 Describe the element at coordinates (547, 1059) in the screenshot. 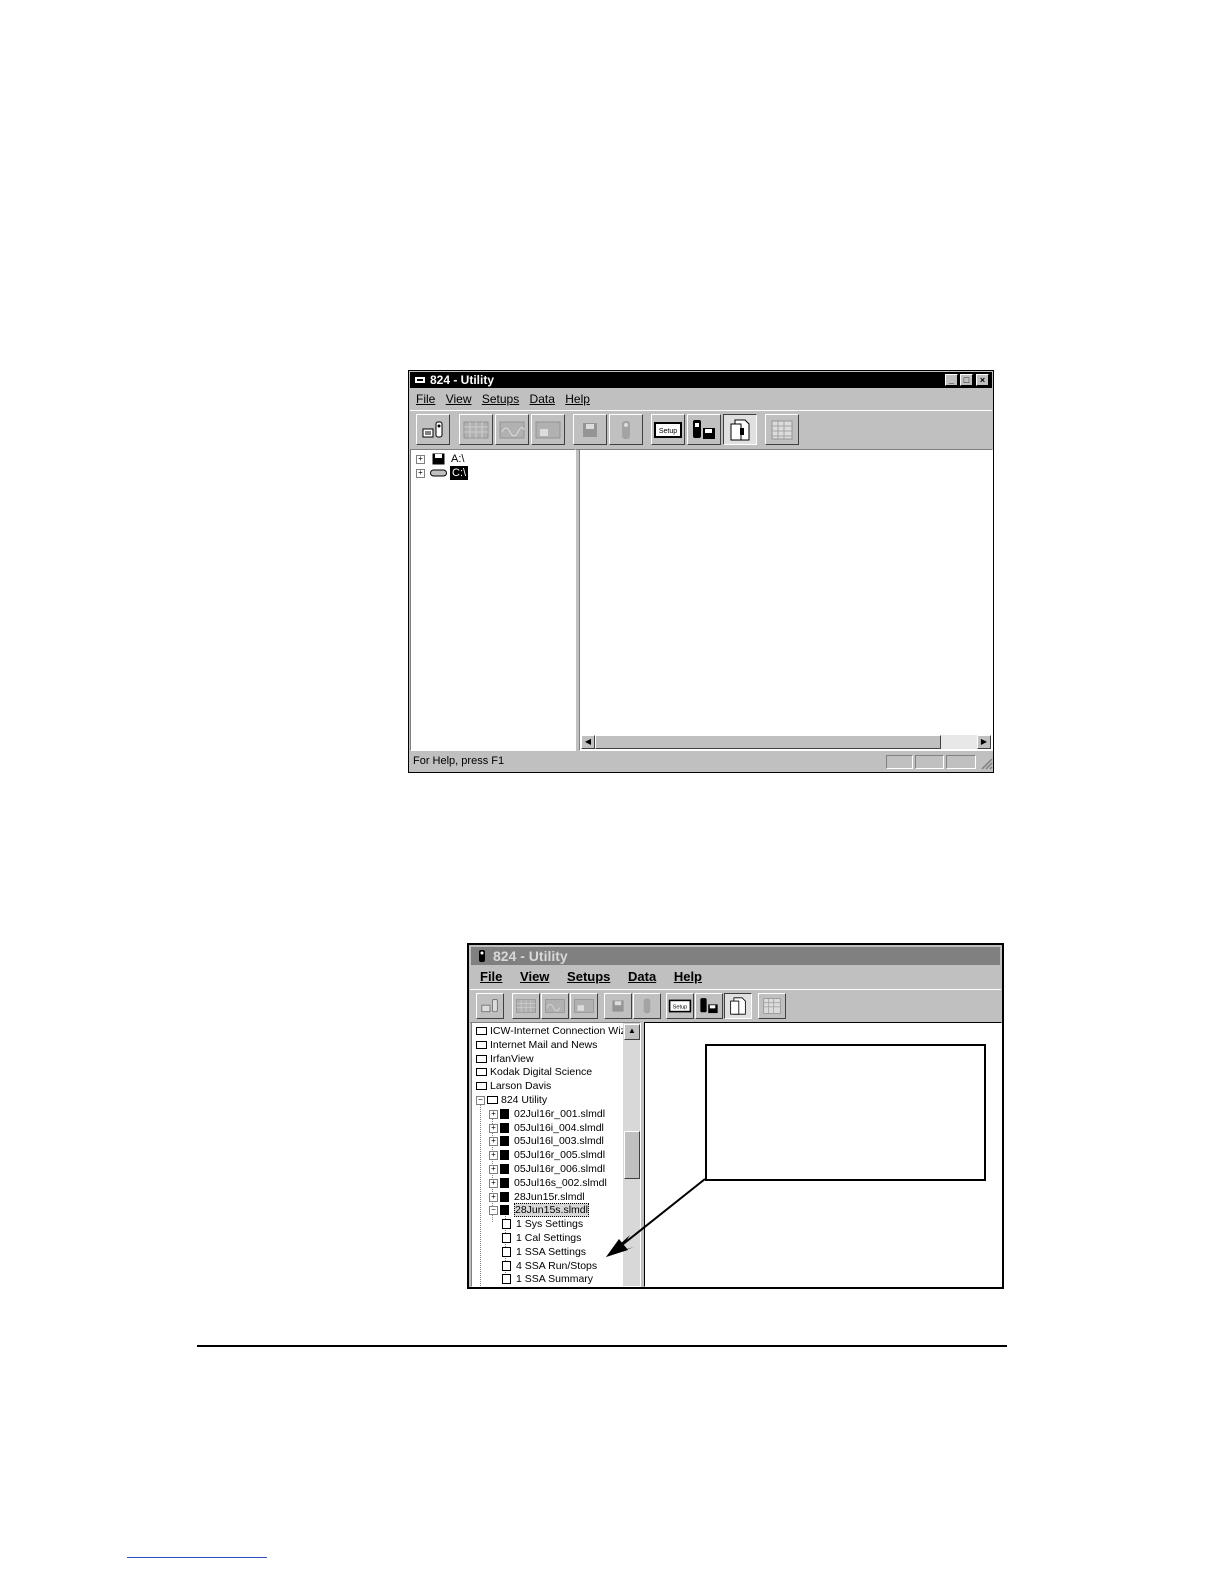

I see `tree-item: IrfanView` at that location.